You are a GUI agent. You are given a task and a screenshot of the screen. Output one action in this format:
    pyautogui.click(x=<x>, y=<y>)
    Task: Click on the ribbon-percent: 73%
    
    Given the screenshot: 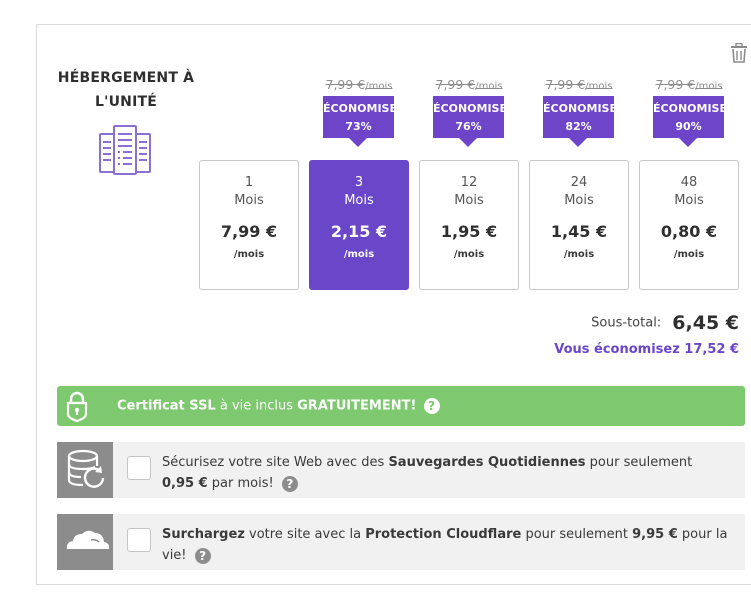 What is the action you would take?
    pyautogui.click(x=358, y=126)
    